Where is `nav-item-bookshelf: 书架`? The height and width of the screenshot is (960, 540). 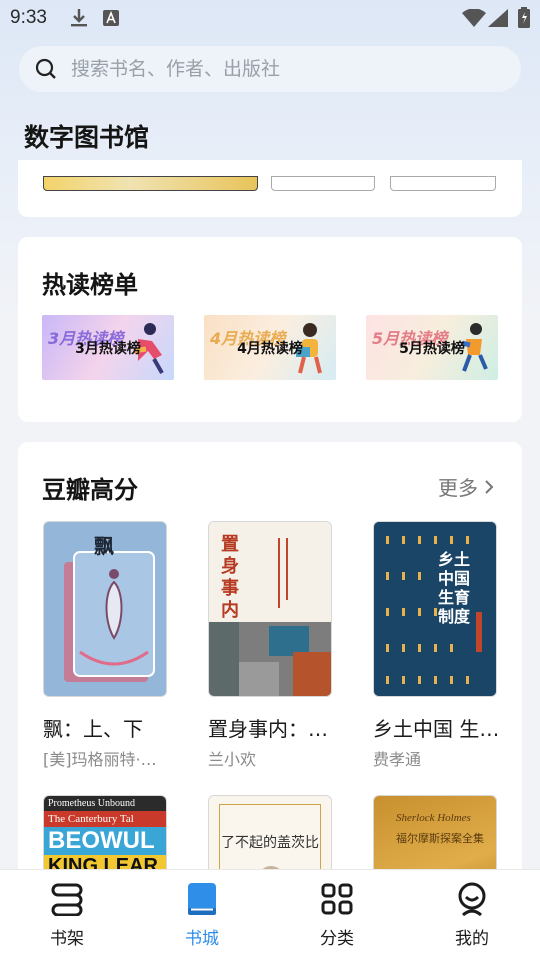 nav-item-bookshelf: 书架 is located at coordinates (67, 915).